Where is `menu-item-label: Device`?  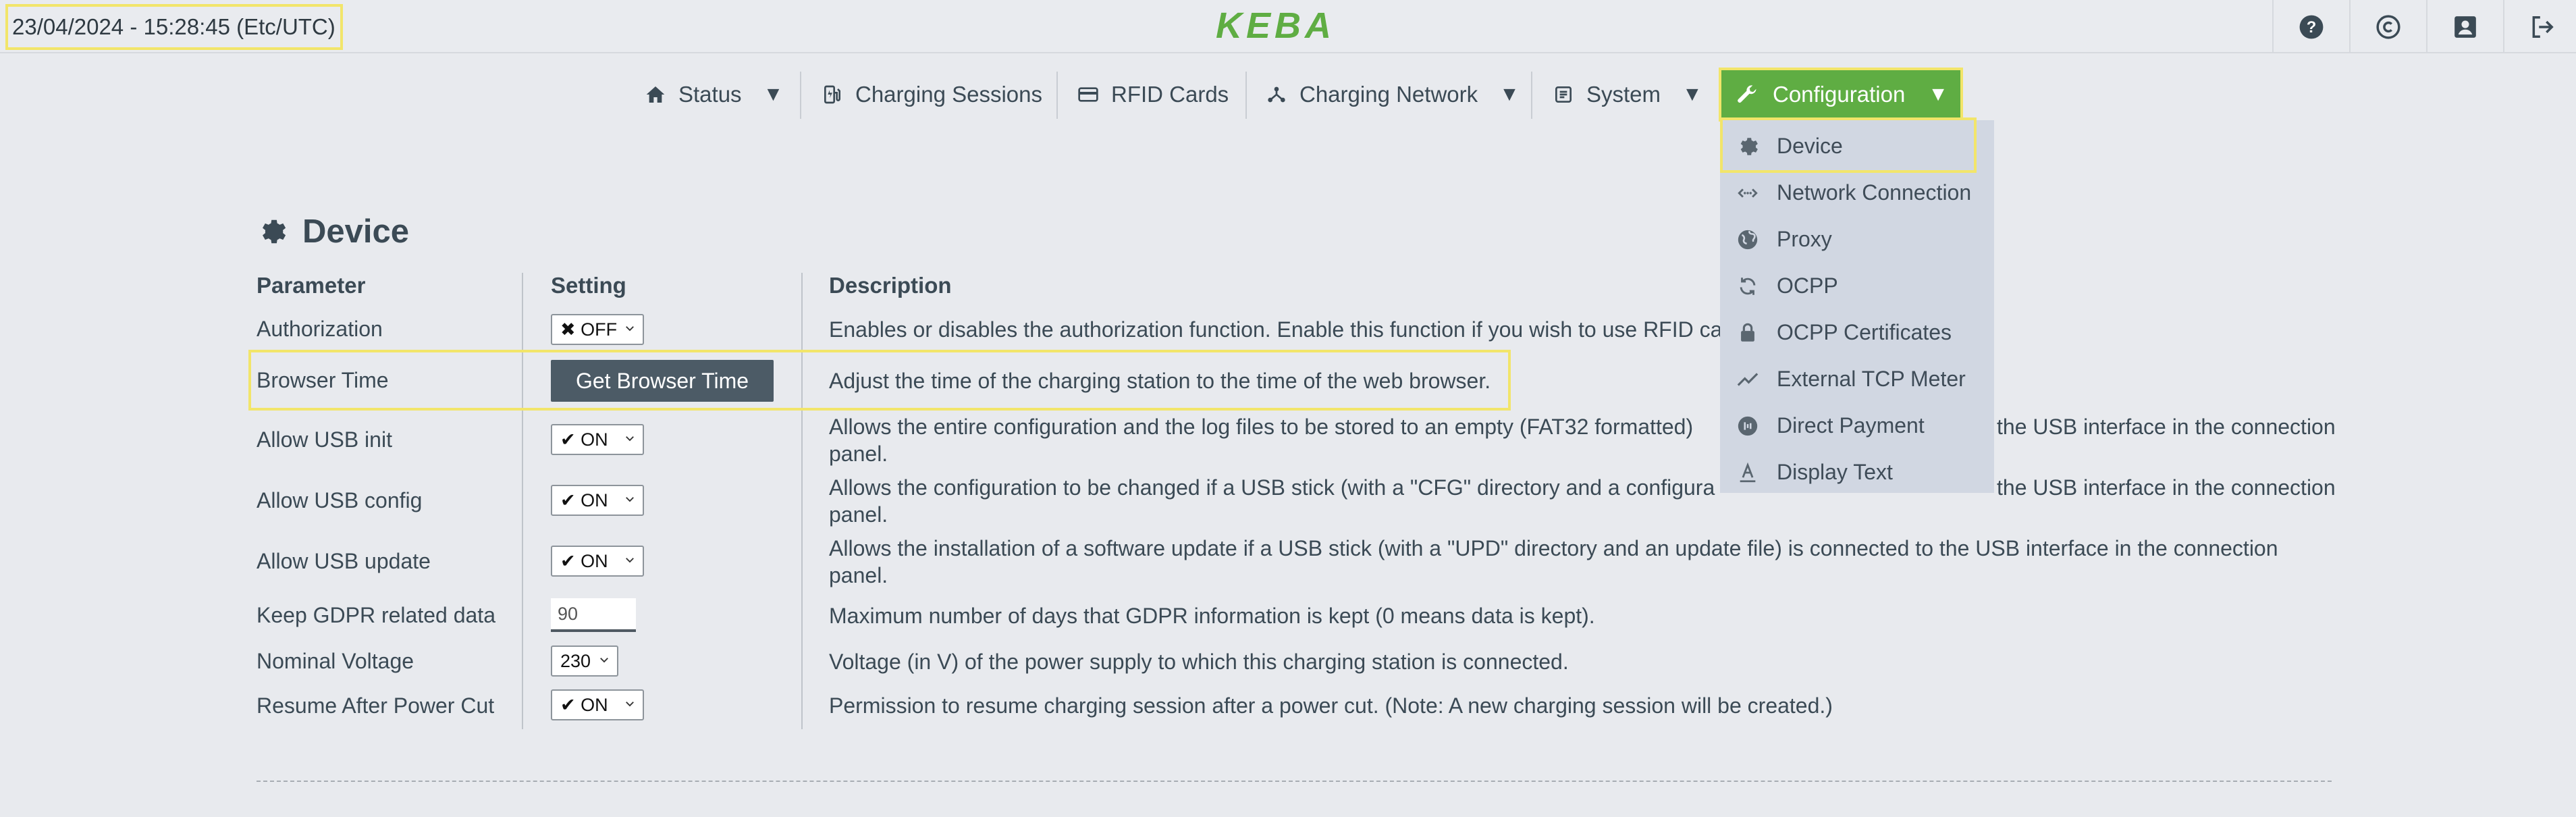 menu-item-label: Device is located at coordinates (1810, 146).